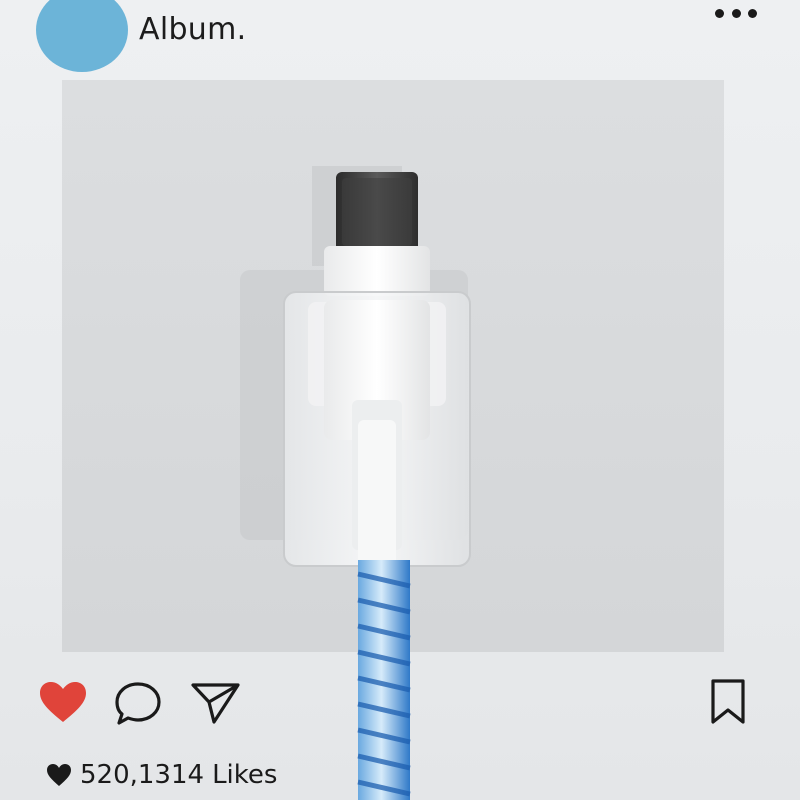 Image resolution: width=800 pixels, height=800 pixels. Describe the element at coordinates (736, 13) in the screenshot. I see `more-options-icon` at that location.